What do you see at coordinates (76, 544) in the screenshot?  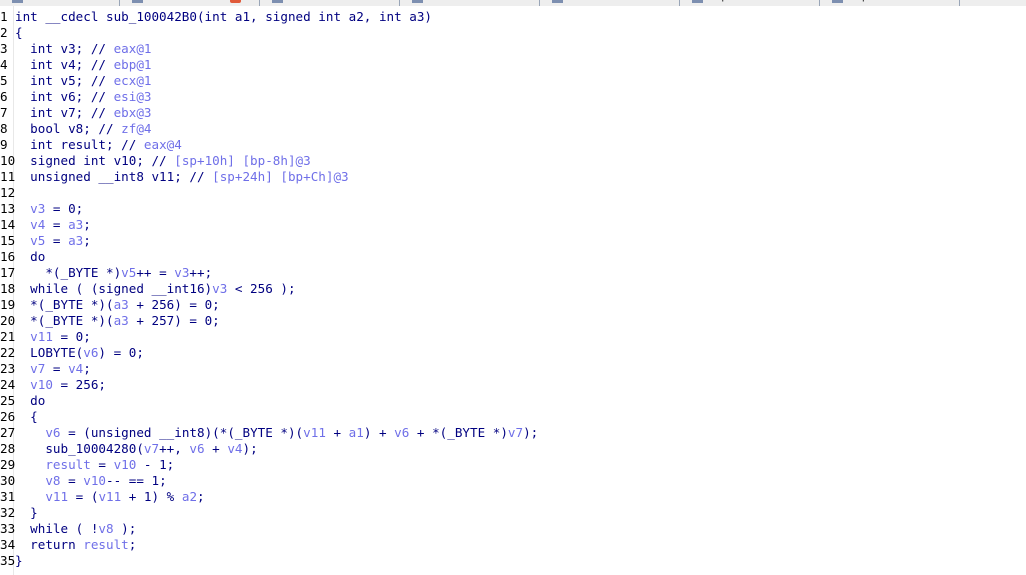 I see `code-text: return result;` at bounding box center [76, 544].